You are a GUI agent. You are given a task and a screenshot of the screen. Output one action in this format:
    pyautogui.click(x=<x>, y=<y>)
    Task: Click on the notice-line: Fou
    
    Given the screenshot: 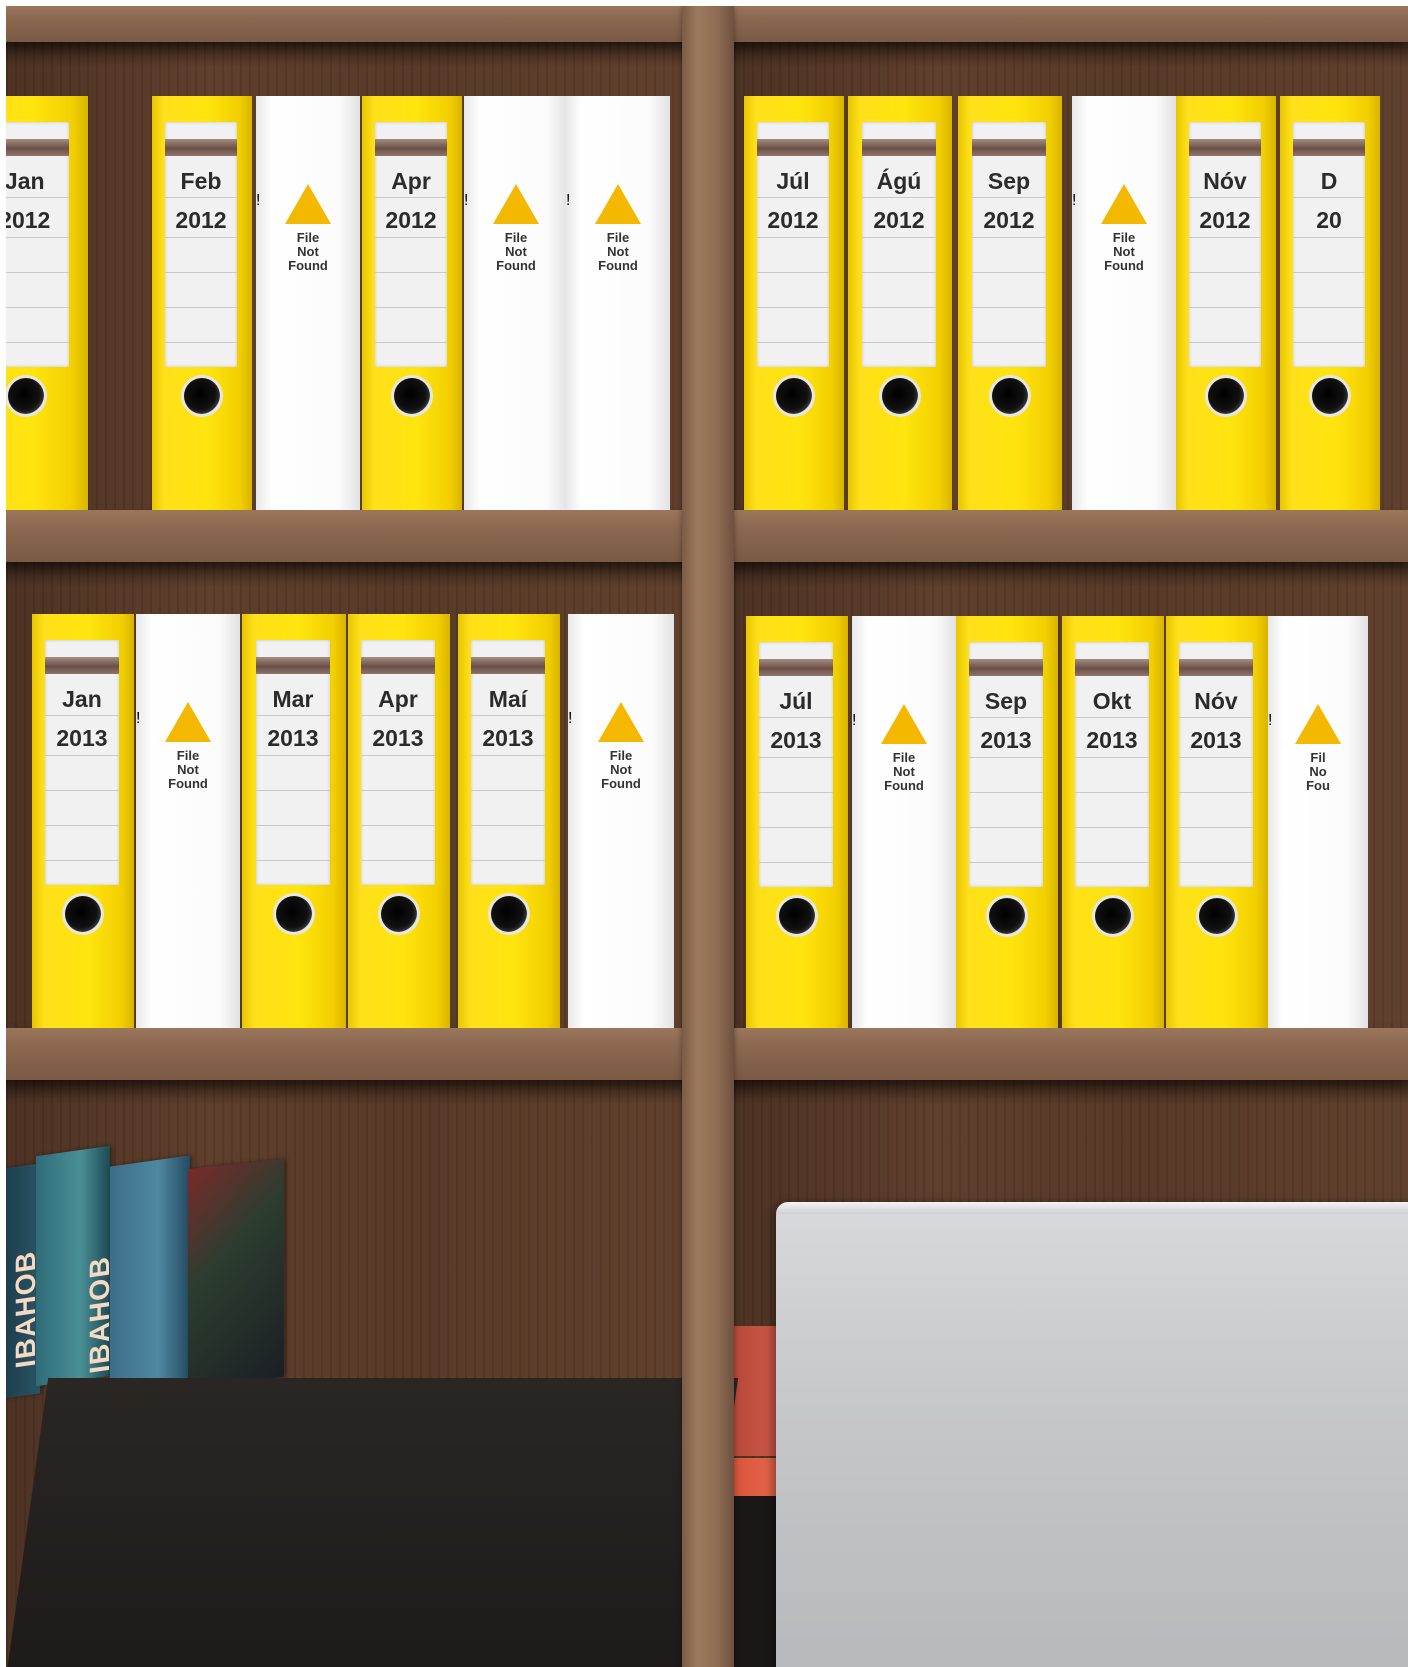 What is the action you would take?
    pyautogui.click(x=1318, y=785)
    